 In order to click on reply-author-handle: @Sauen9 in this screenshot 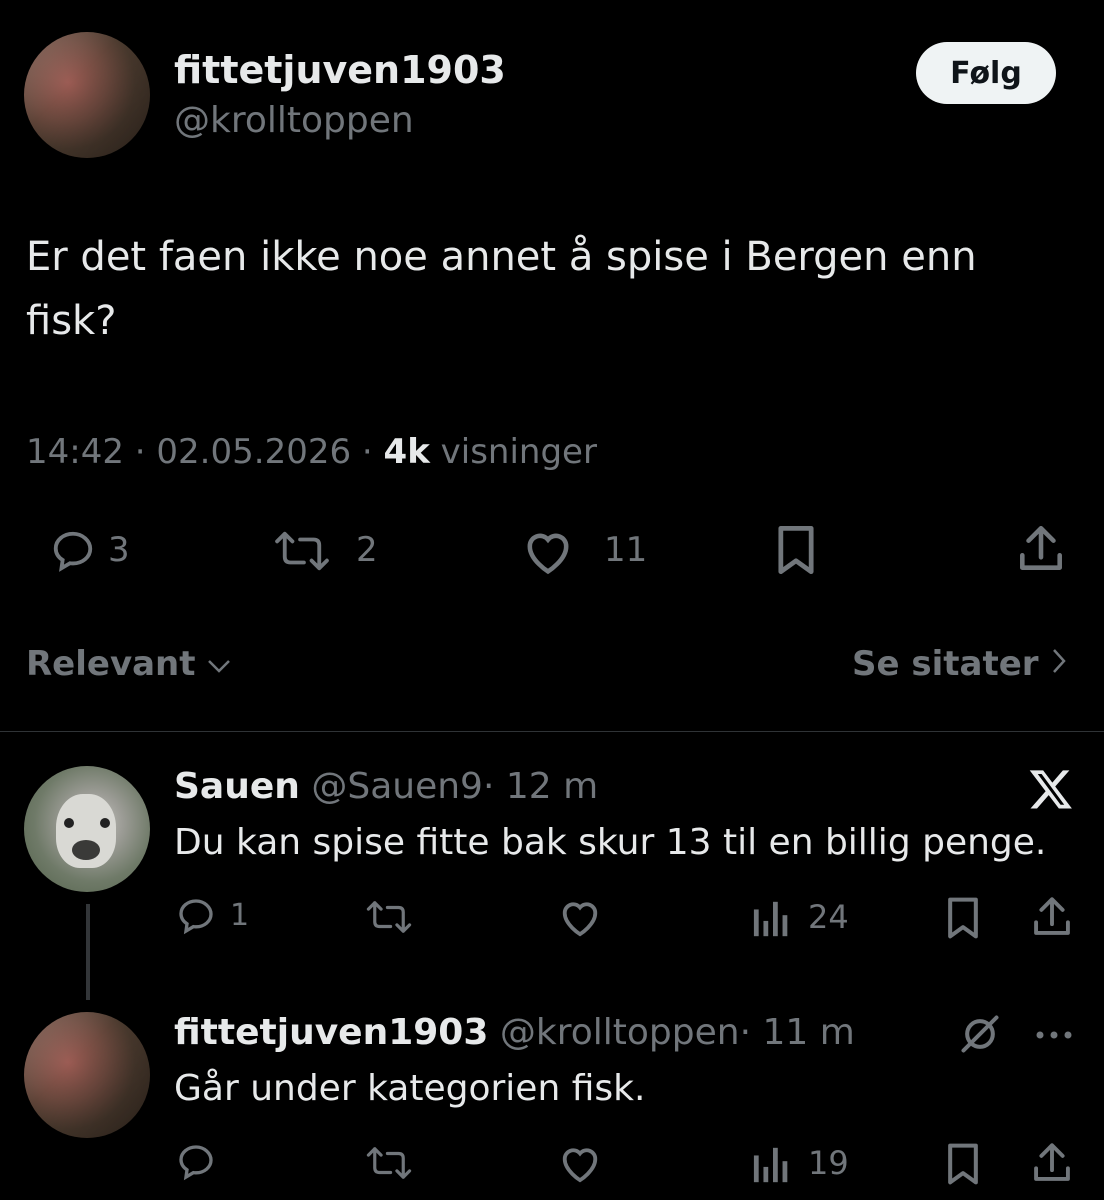, I will do `click(397, 786)`.